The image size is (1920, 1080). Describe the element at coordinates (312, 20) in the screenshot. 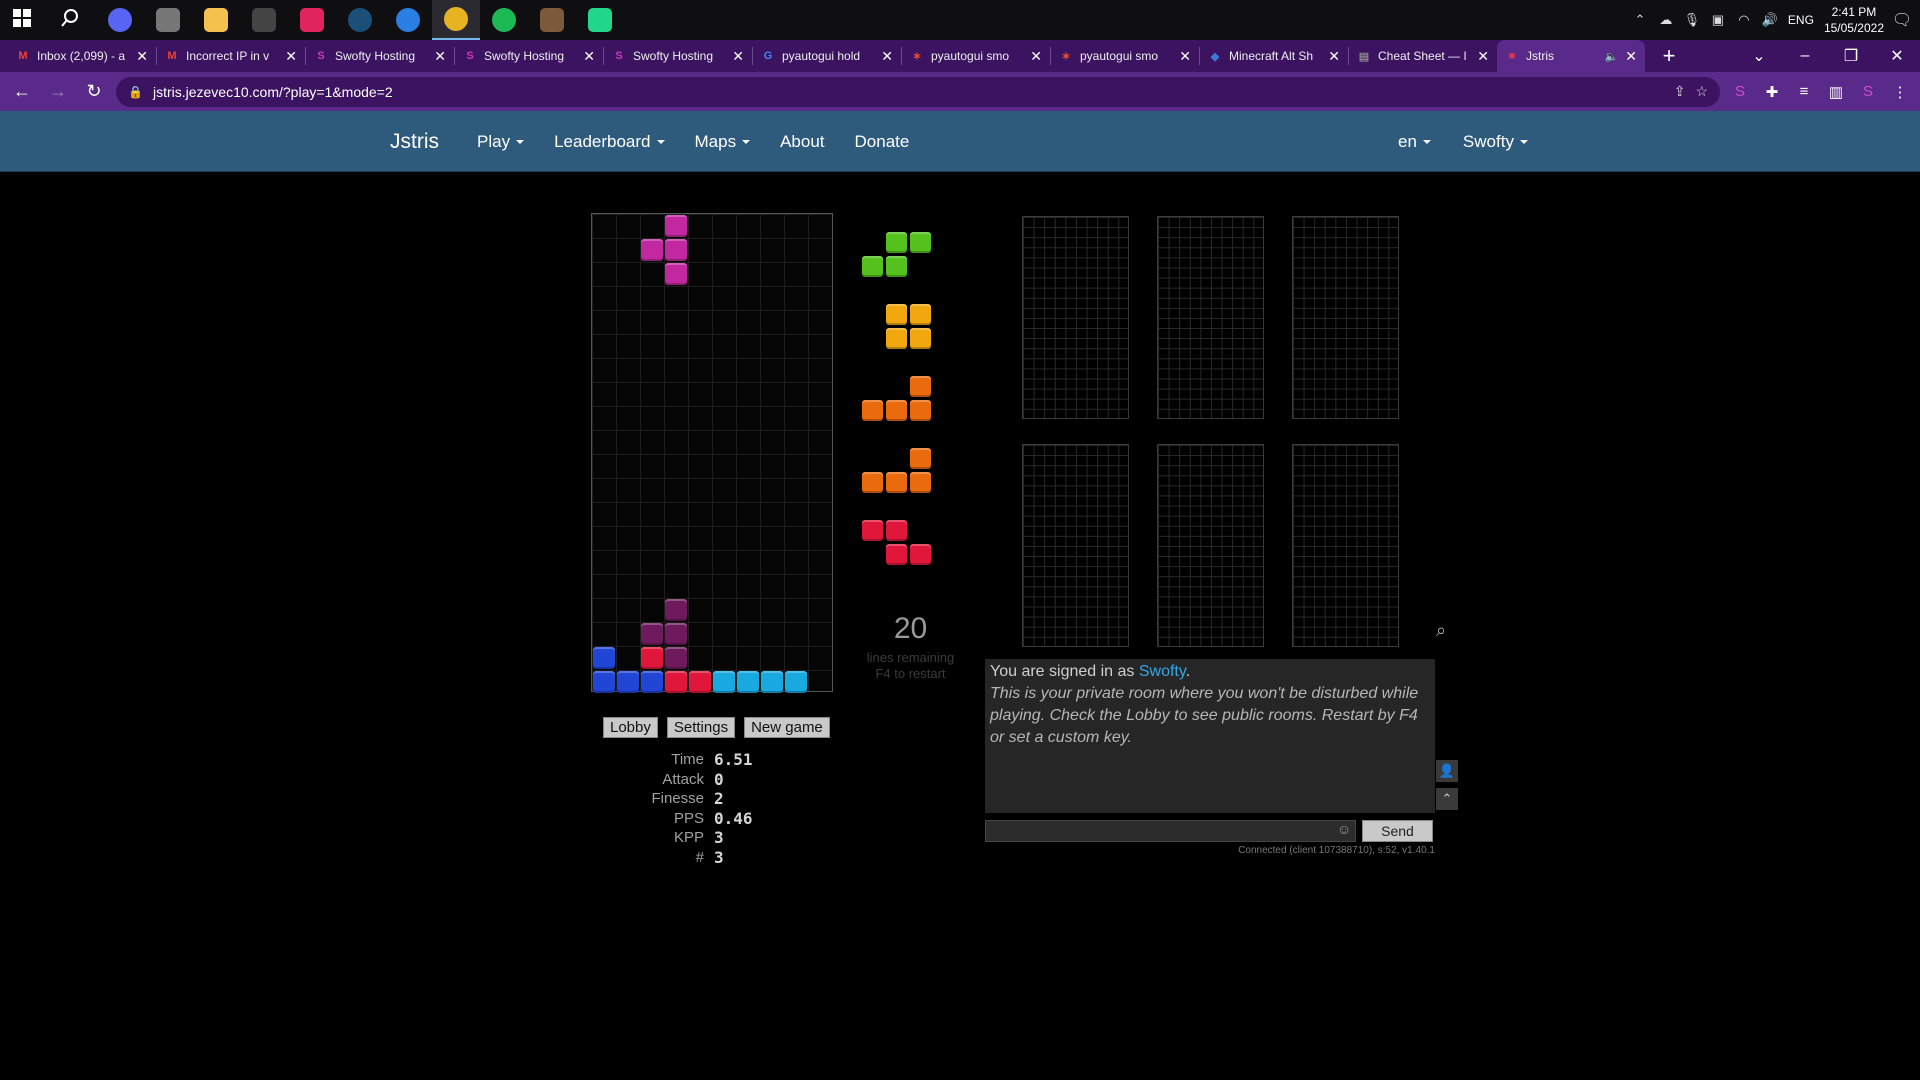

I see `taskbar-intellij-icon` at that location.